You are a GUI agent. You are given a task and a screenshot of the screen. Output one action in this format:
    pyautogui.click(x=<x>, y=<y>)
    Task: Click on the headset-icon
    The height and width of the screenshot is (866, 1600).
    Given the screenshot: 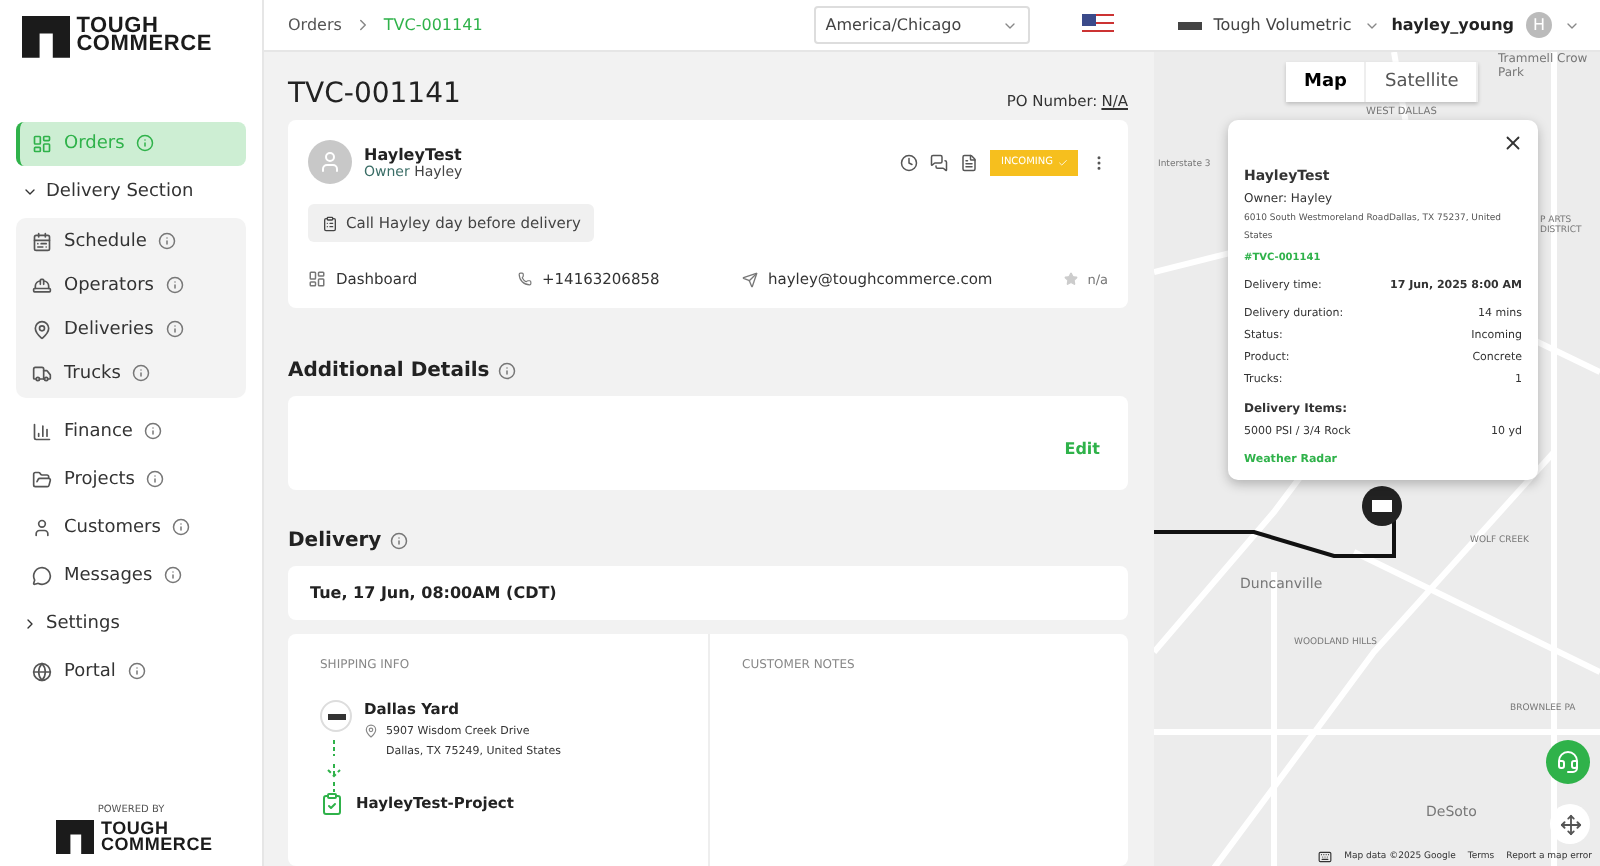 What is the action you would take?
    pyautogui.click(x=1568, y=762)
    